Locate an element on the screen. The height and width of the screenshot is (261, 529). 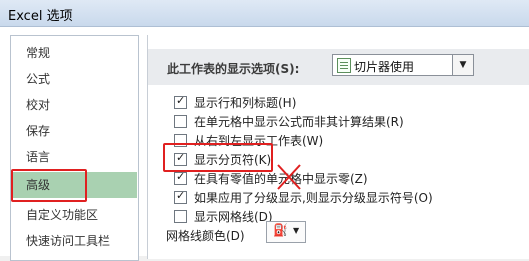
checkbox-show-outline-symbols is located at coordinates (180, 196).